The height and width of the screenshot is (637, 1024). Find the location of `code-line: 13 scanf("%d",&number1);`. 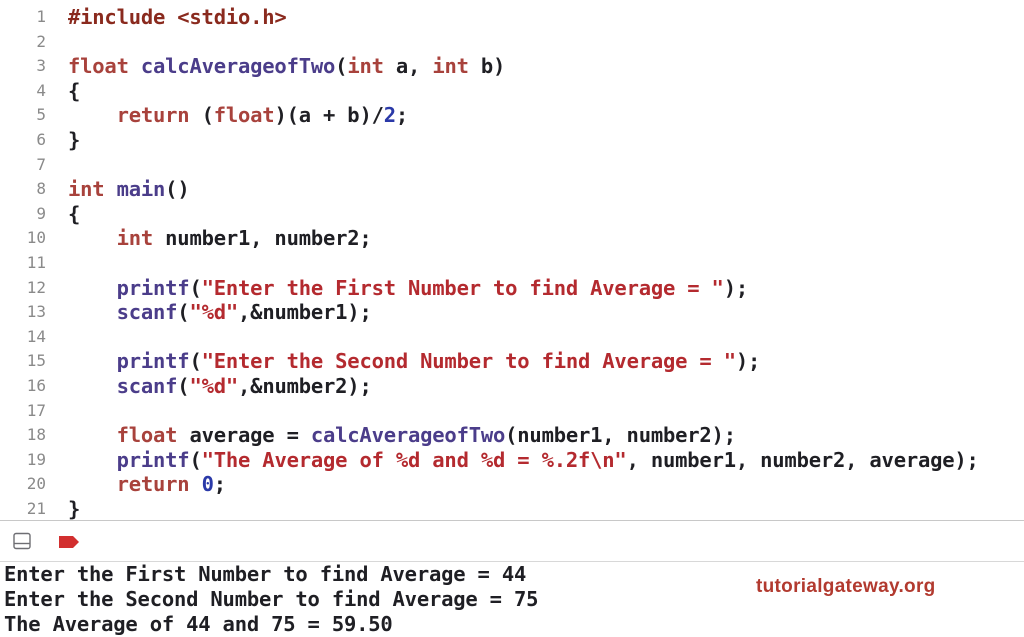

code-line: 13 scanf("%d",&number1); is located at coordinates (512, 312).